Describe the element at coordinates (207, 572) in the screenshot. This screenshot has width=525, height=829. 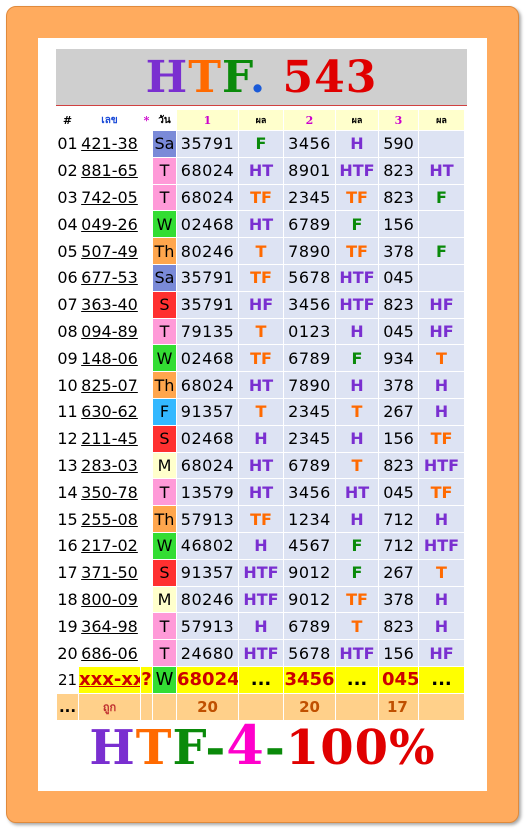
I see `row-set1: 91357` at that location.